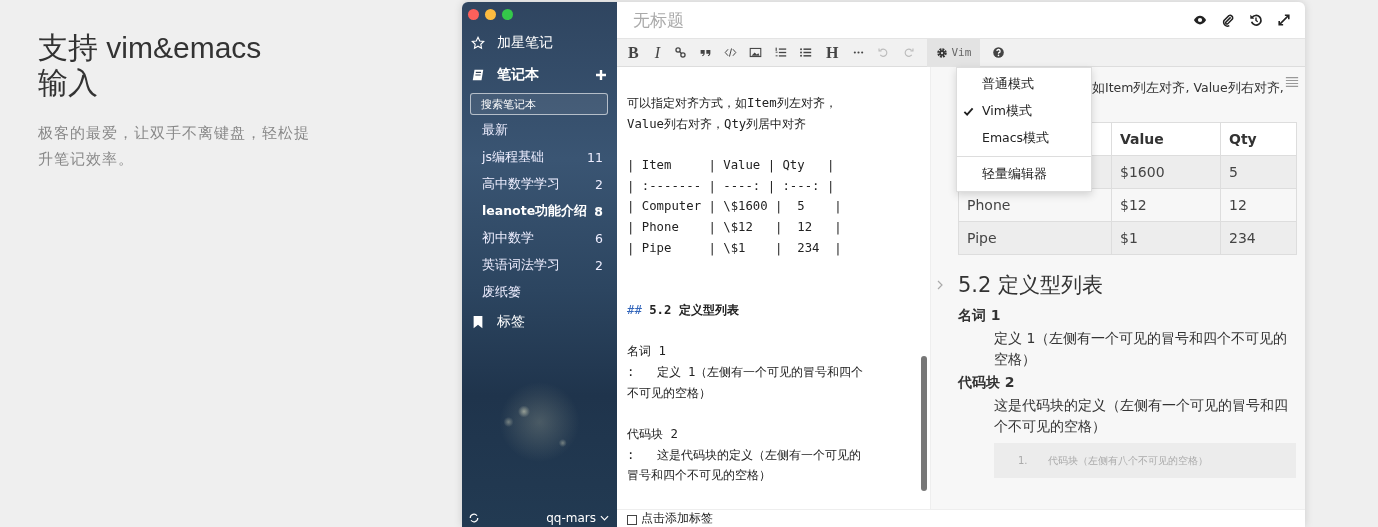  I want to click on history-icon, so click(1256, 20).